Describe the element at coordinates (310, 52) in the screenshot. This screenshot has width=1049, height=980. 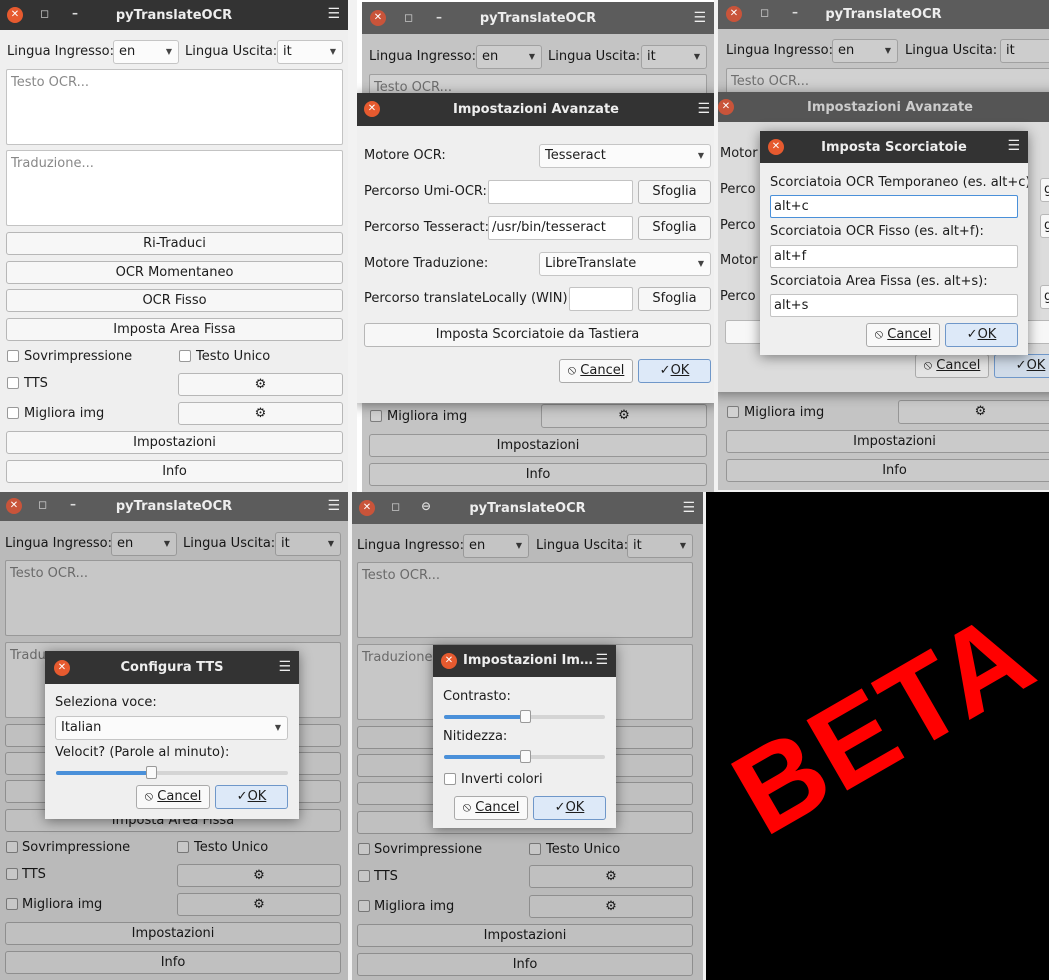
I see `output-language-combo: it ▼` at that location.